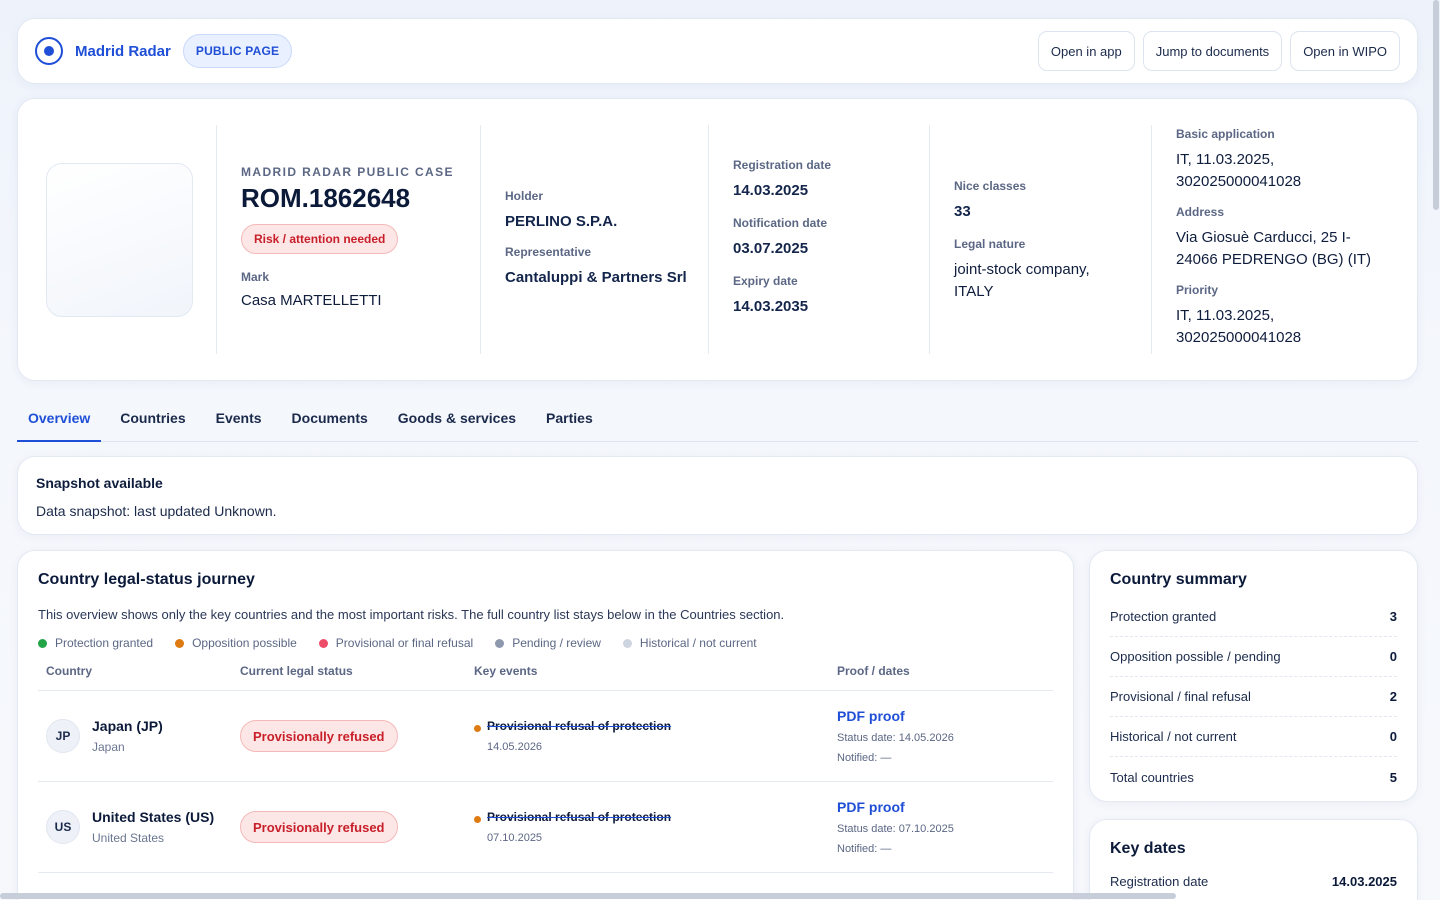 This screenshot has height=900, width=1440. I want to click on registration-label: Registration date, so click(782, 165).